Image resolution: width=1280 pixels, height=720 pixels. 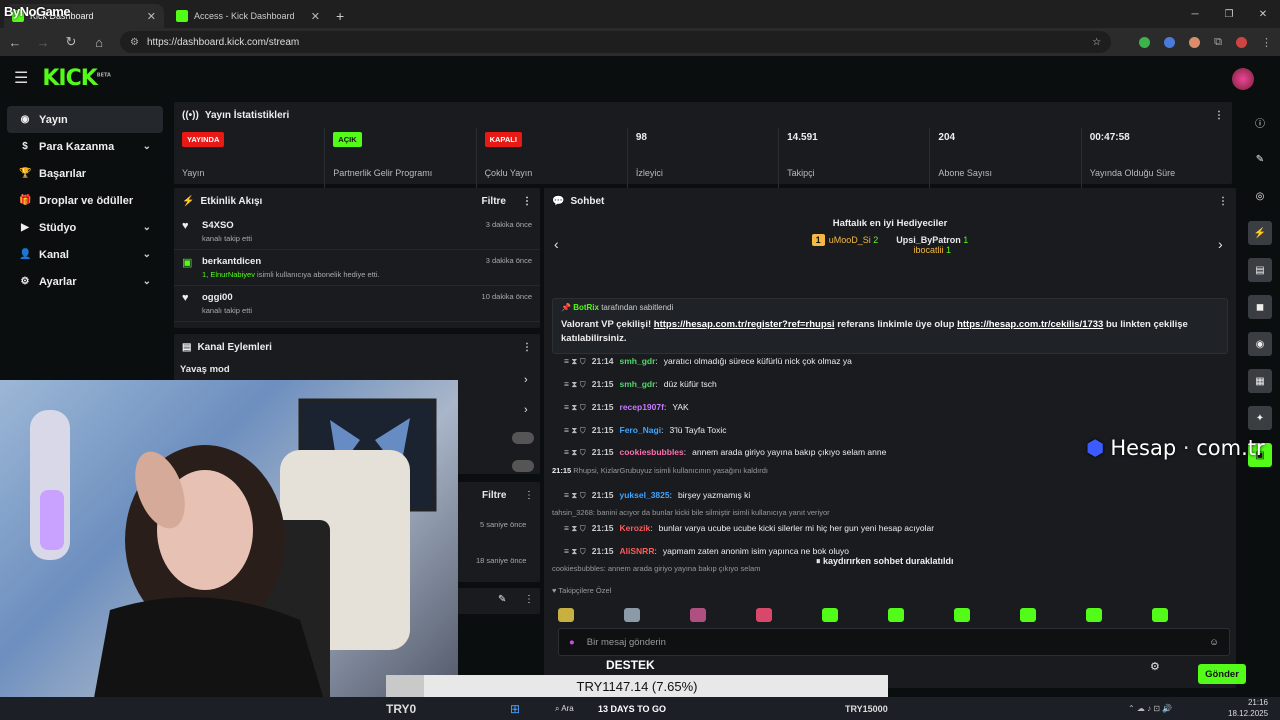 I want to click on home-icon: ⌂, so click(x=99, y=42).